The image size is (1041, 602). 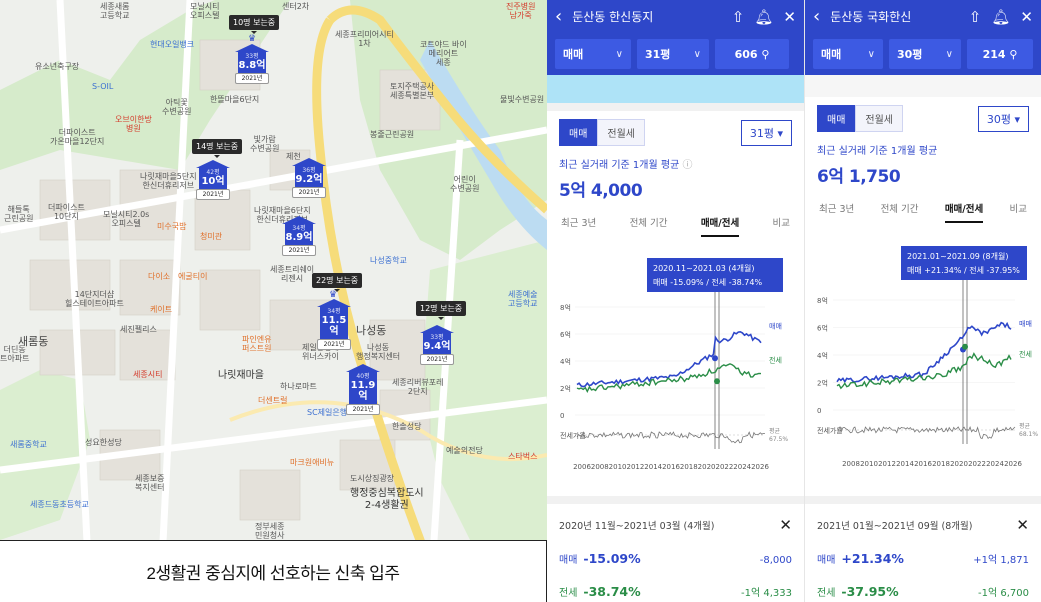 I want to click on map-label: 하나로마트, so click(x=298, y=386).